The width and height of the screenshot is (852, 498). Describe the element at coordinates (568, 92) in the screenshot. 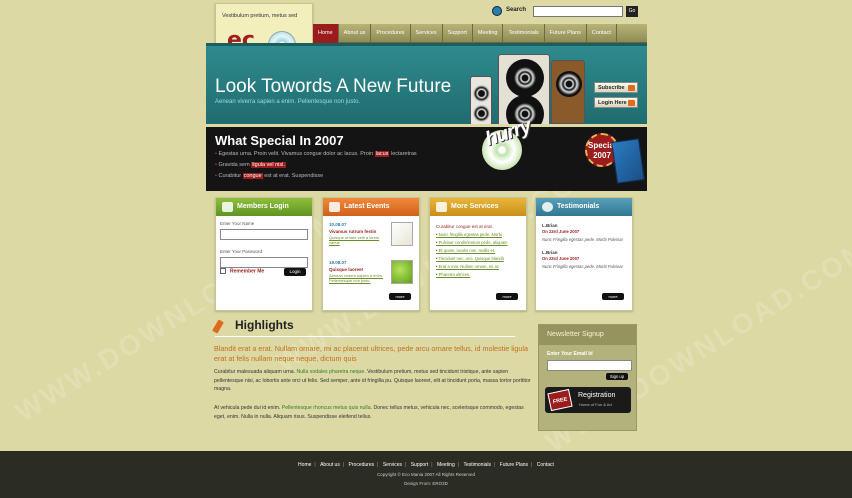

I see `speaker-right-image` at that location.